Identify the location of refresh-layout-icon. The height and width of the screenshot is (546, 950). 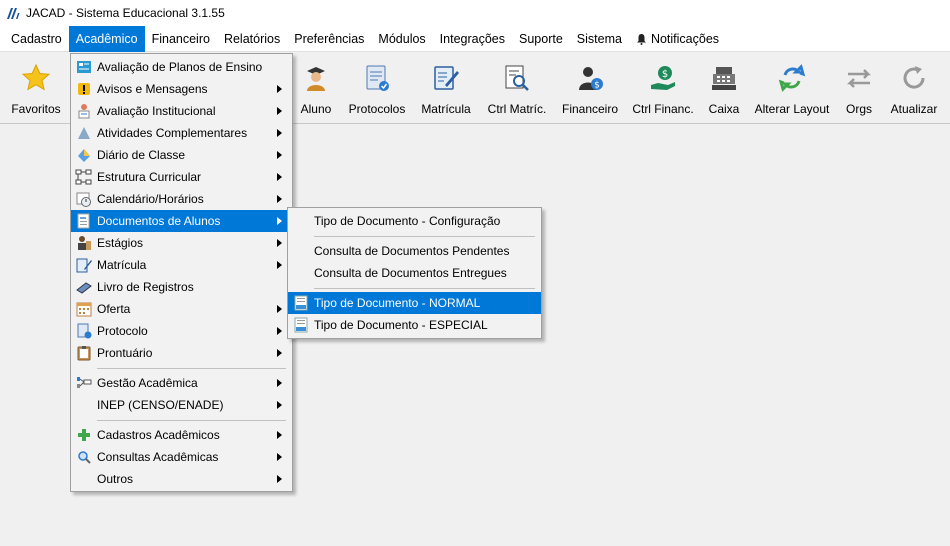
(792, 78).